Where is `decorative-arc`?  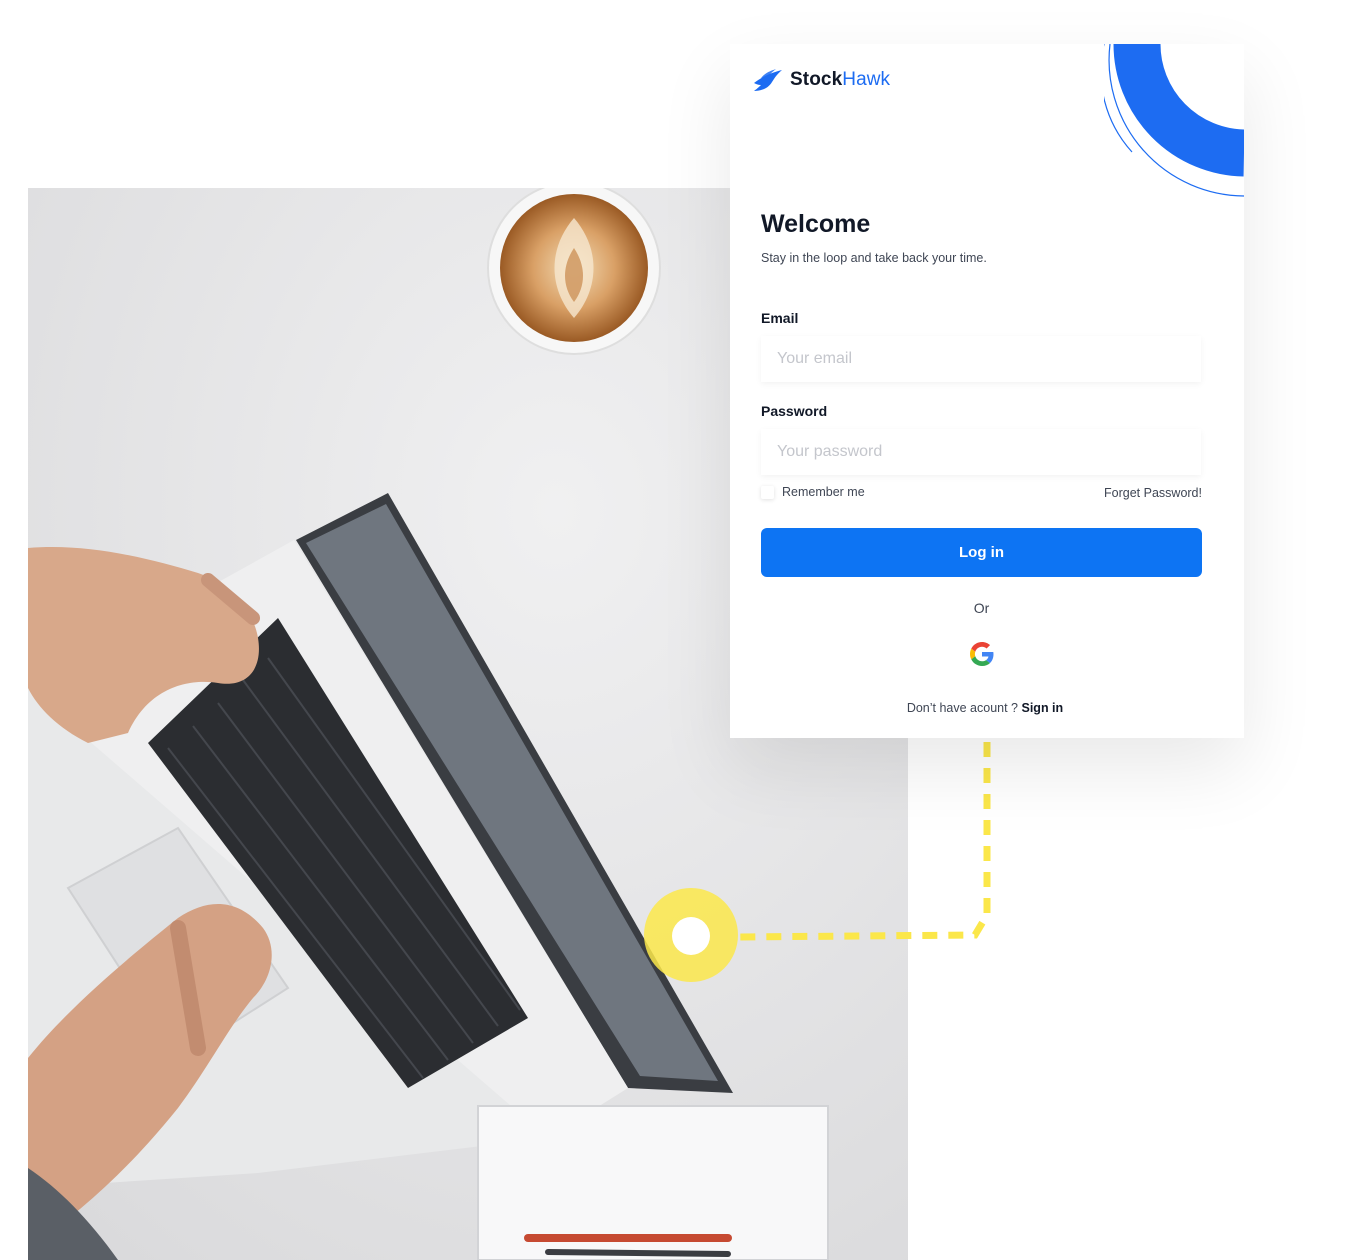
decorative-arc is located at coordinates (1174, 120).